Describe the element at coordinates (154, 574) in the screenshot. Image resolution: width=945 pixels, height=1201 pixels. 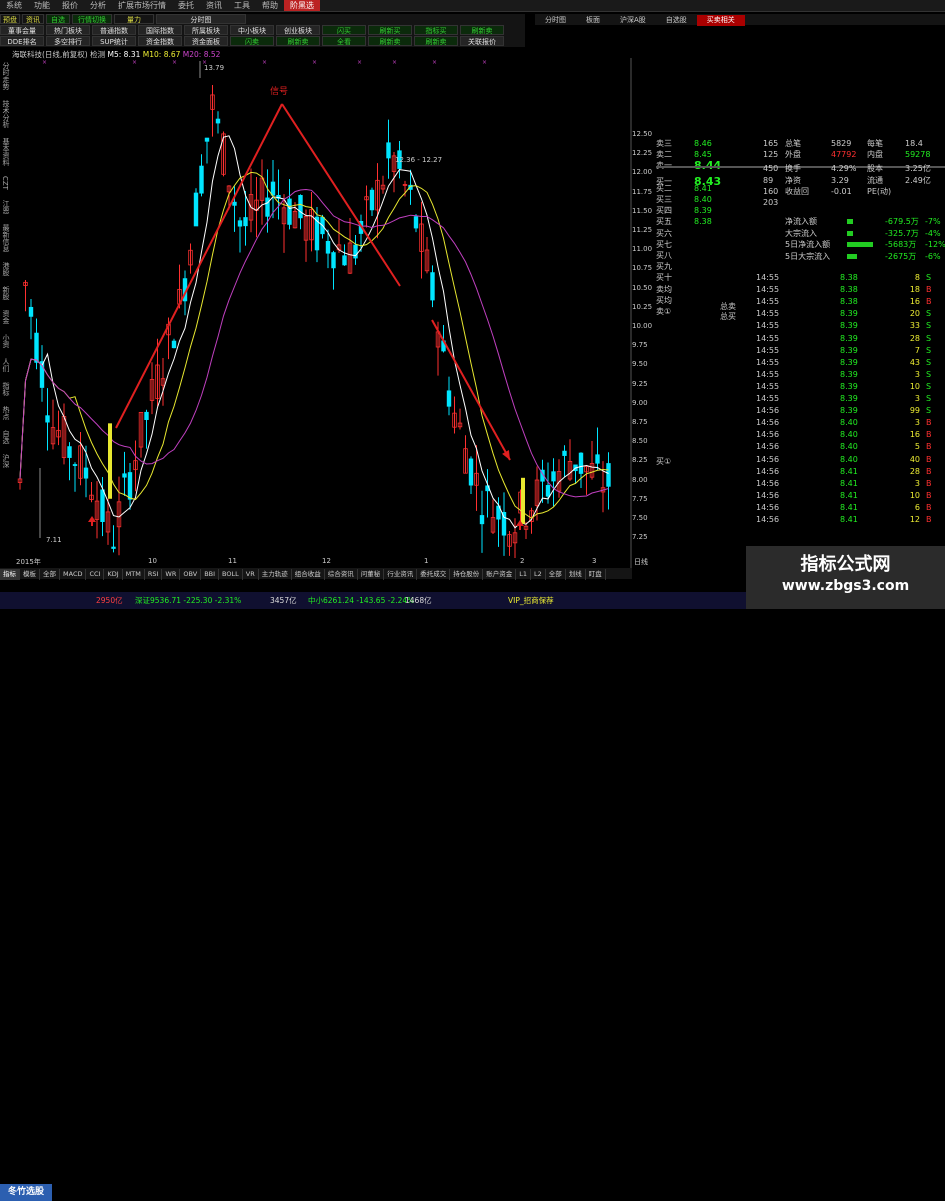
I see `indicator-tab: RSI` at that location.